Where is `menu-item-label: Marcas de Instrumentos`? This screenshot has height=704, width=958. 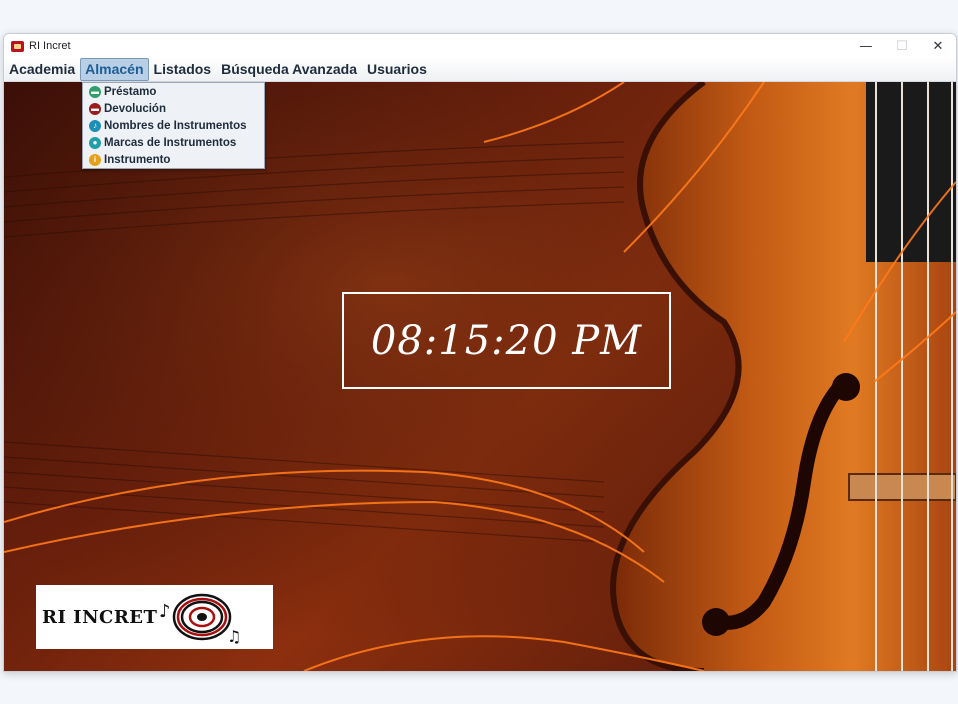
menu-item-label: Marcas de Instrumentos is located at coordinates (170, 142).